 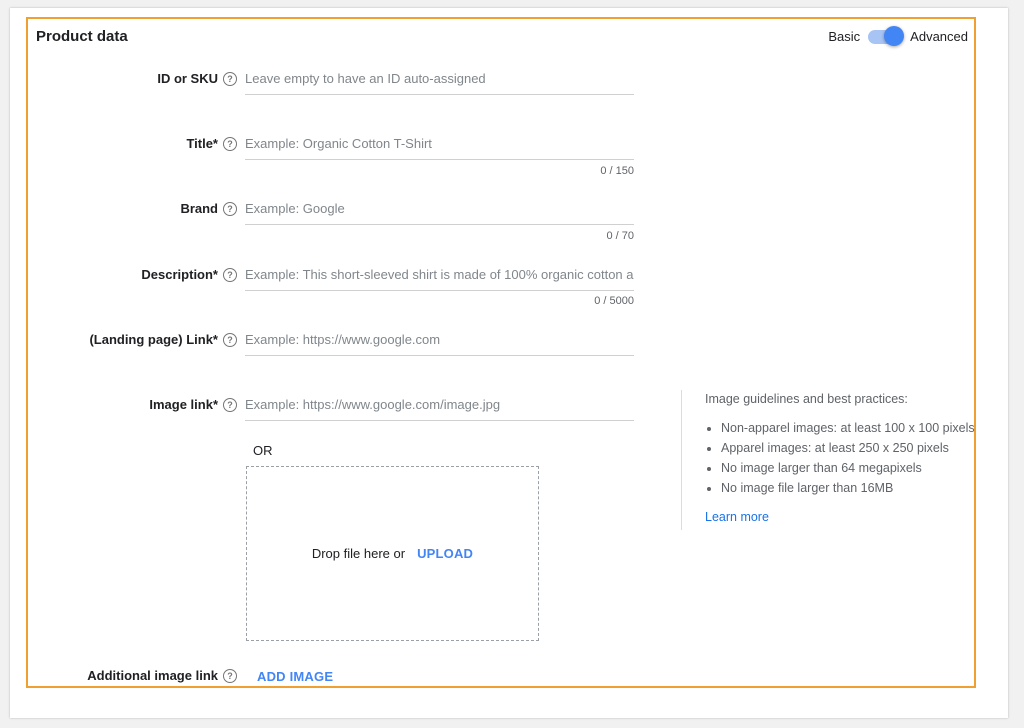 I want to click on description-field, so click(x=439, y=278).